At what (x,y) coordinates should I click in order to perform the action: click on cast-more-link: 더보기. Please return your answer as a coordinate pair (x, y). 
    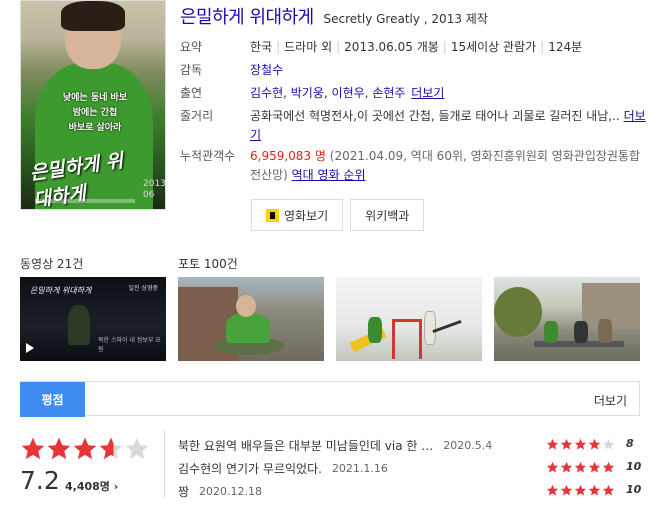
    Looking at the image, I should click on (427, 93).